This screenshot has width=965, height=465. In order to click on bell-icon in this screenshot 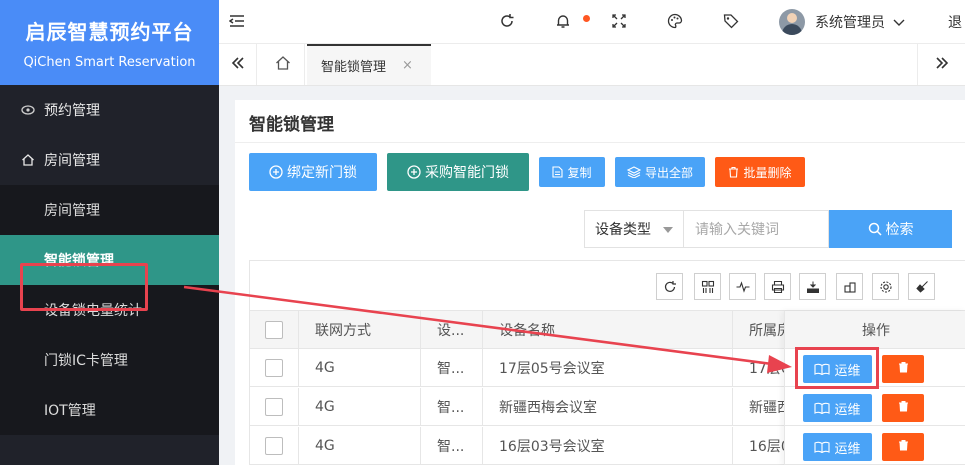, I will do `click(563, 21)`.